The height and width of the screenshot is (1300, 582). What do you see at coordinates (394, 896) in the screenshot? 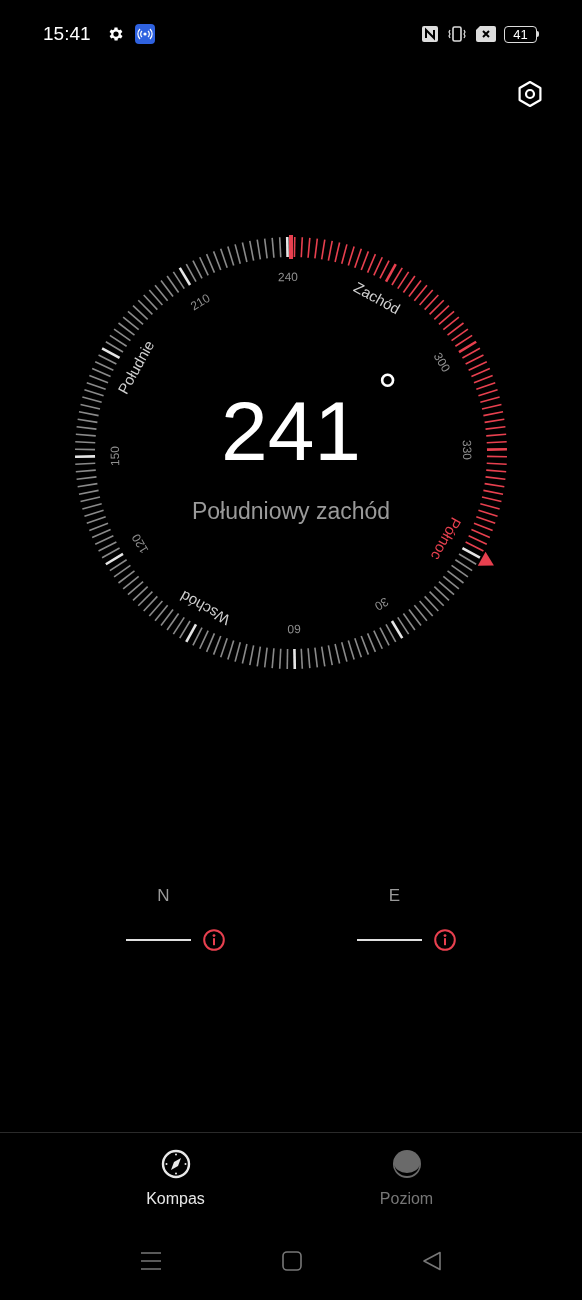
I see `axis-label: E` at bounding box center [394, 896].